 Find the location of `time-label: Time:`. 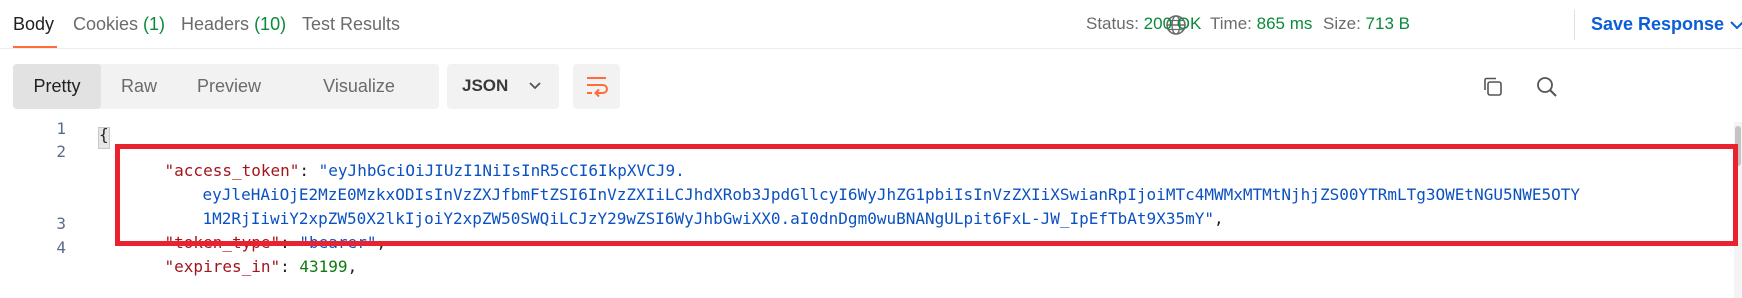

time-label: Time: is located at coordinates (1231, 23).